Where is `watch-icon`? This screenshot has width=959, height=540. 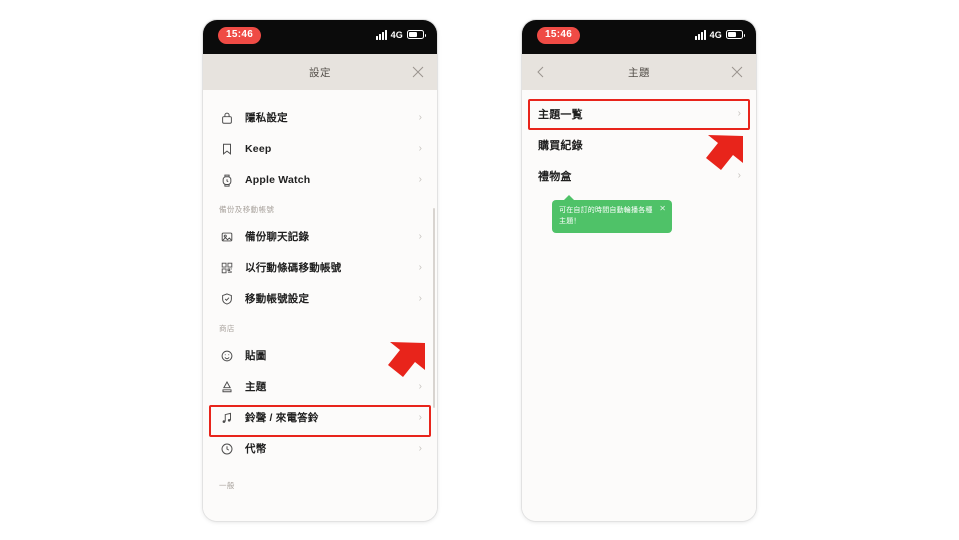 watch-icon is located at coordinates (226, 179).